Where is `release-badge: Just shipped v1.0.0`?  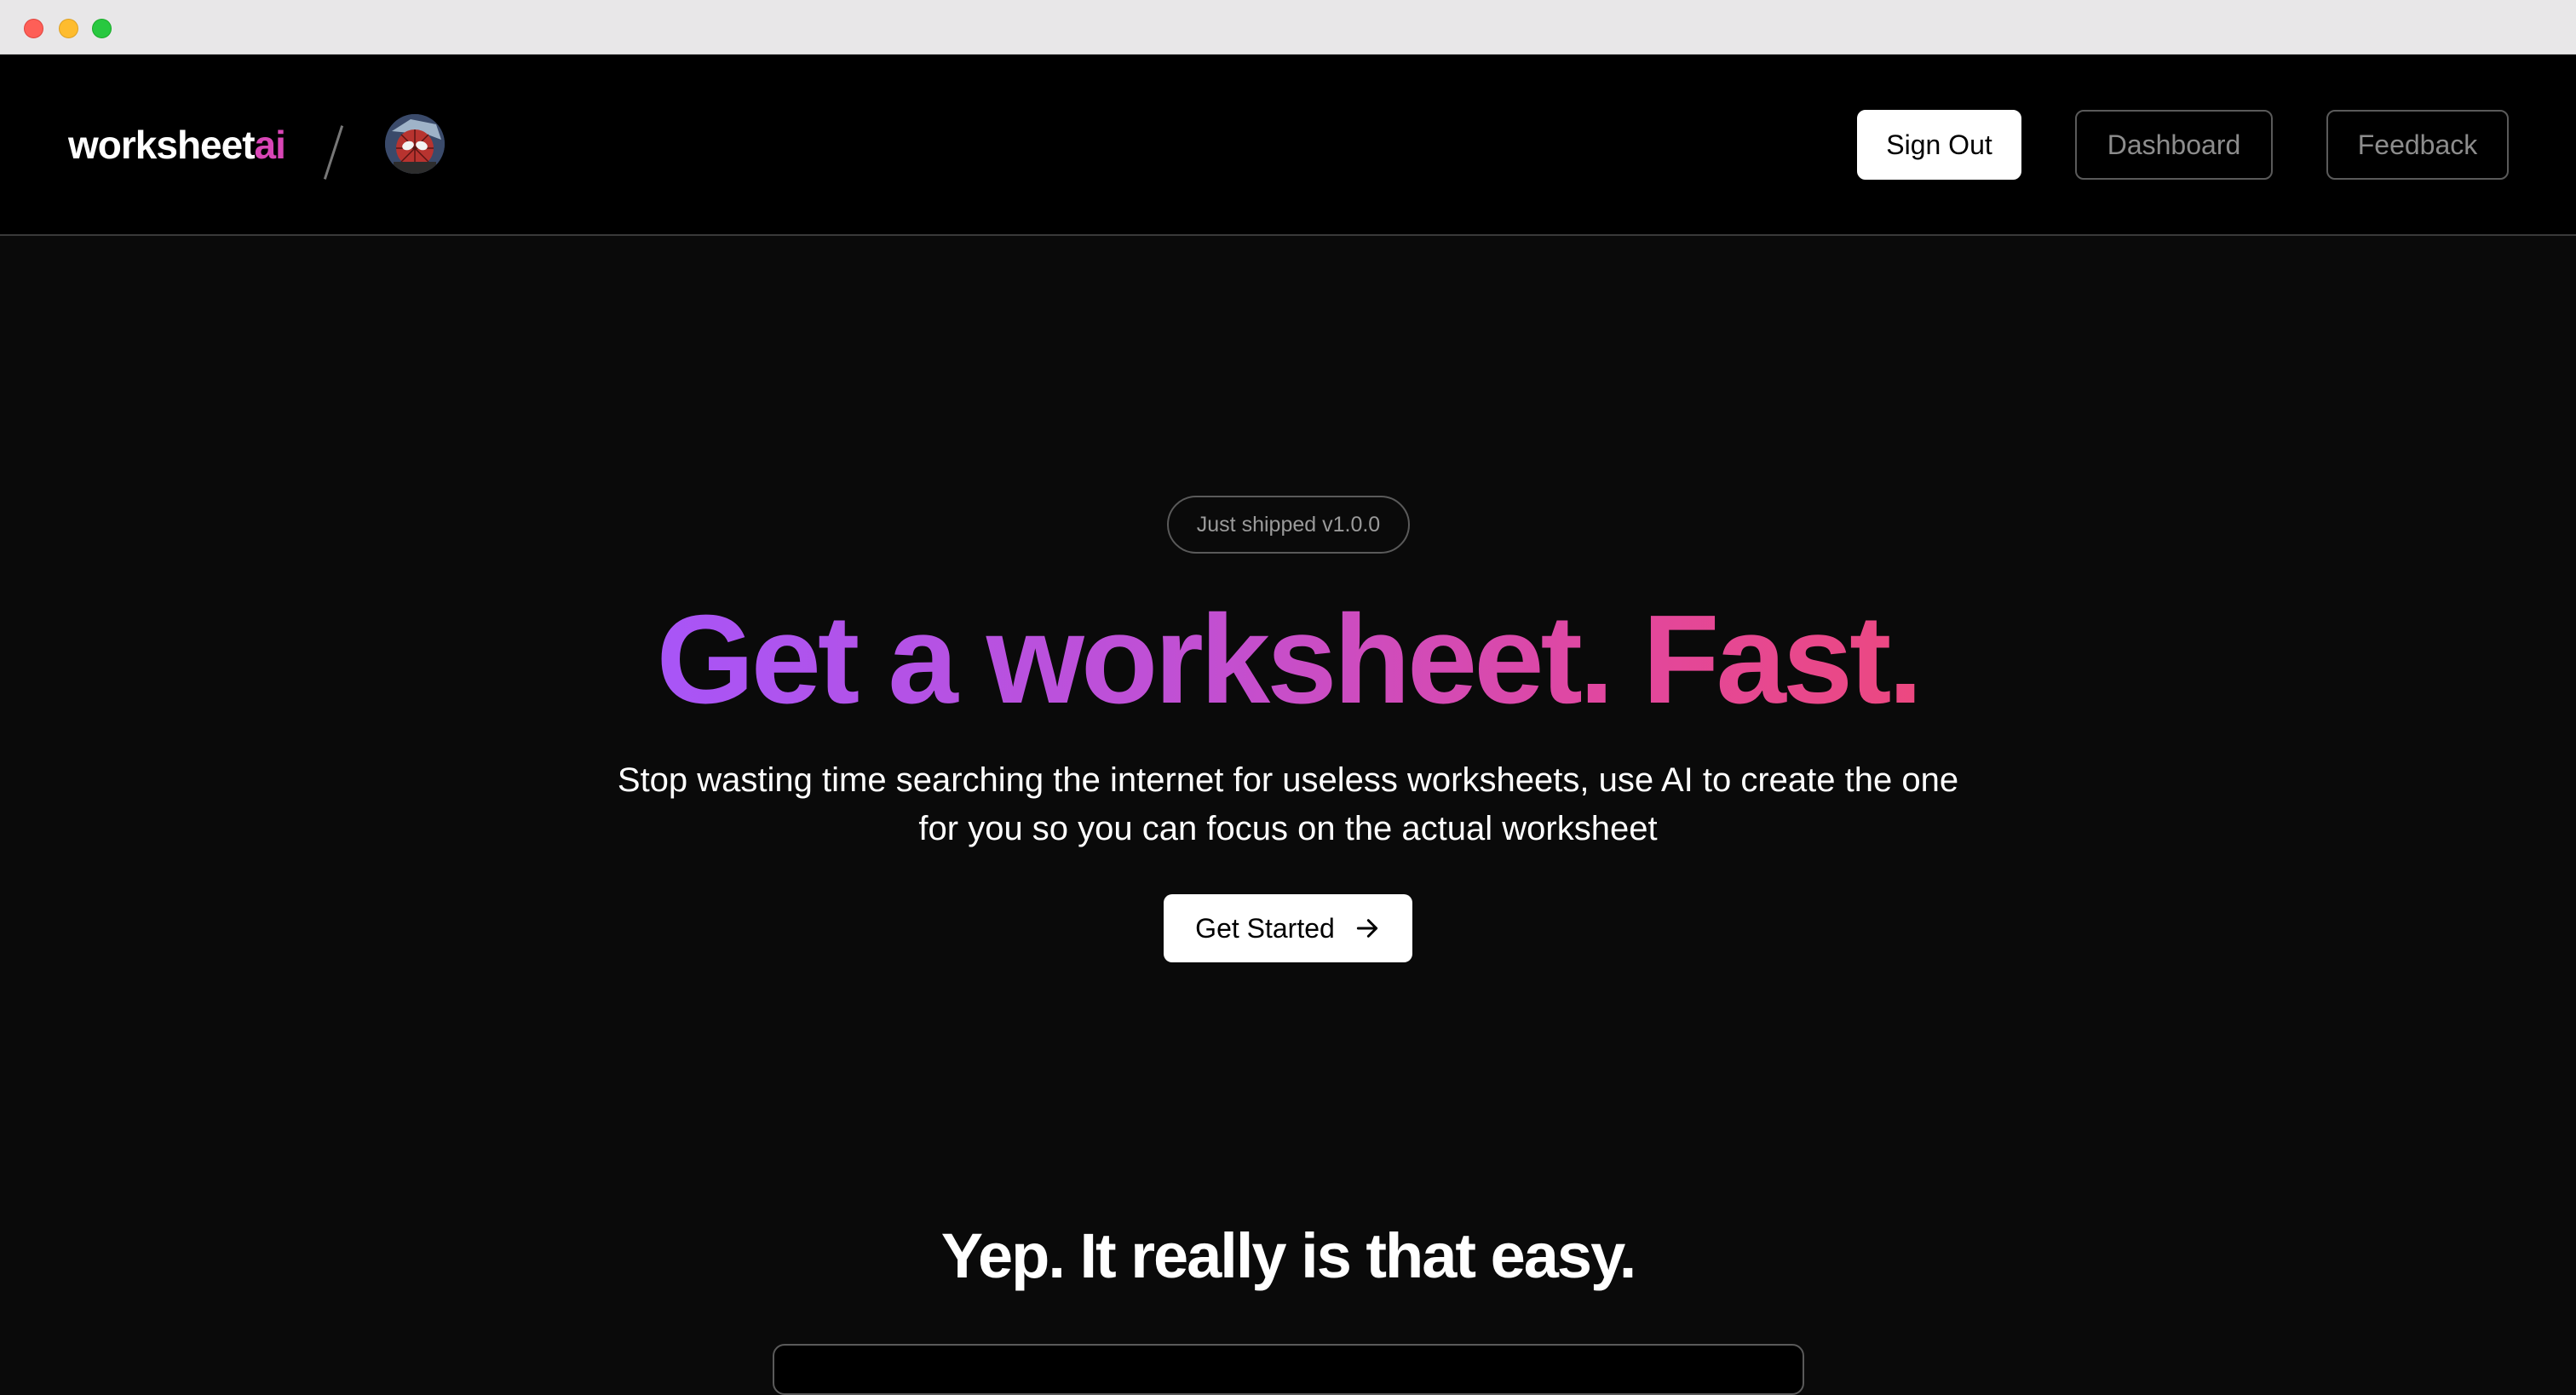
release-badge: Just shipped v1.0.0 is located at coordinates (1288, 525).